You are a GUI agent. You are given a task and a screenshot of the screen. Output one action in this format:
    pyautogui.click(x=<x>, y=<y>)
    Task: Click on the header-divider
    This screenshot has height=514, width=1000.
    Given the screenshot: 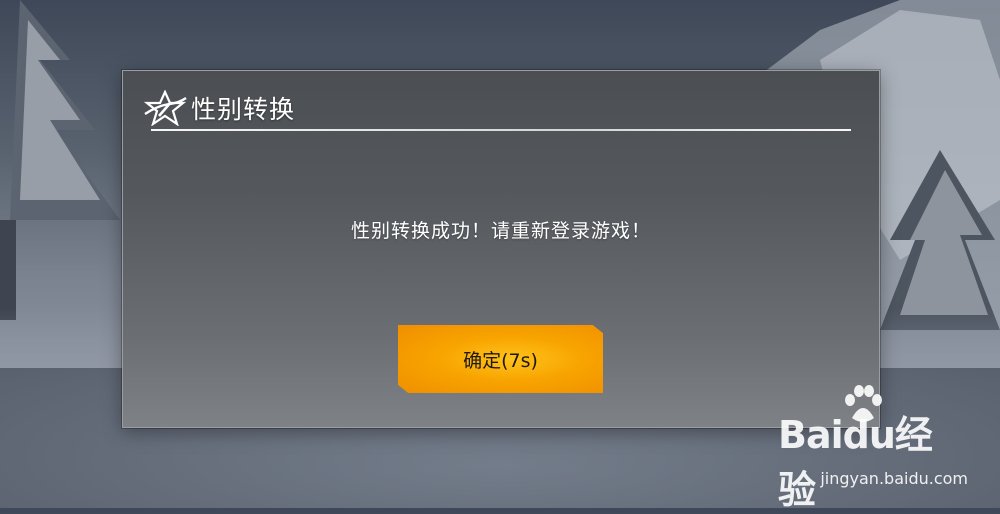 What is the action you would take?
    pyautogui.click(x=501, y=130)
    